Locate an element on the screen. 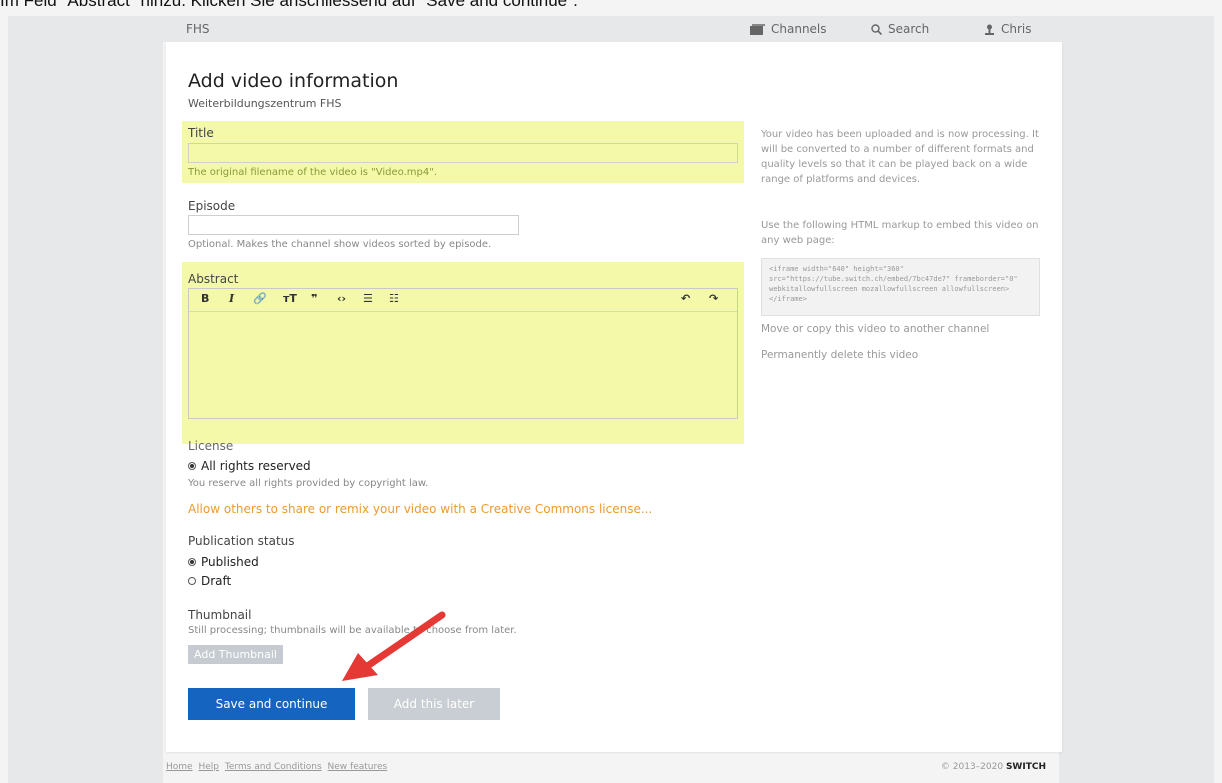 The width and height of the screenshot is (1222, 783). footer-link-home: Home is located at coordinates (179, 767).